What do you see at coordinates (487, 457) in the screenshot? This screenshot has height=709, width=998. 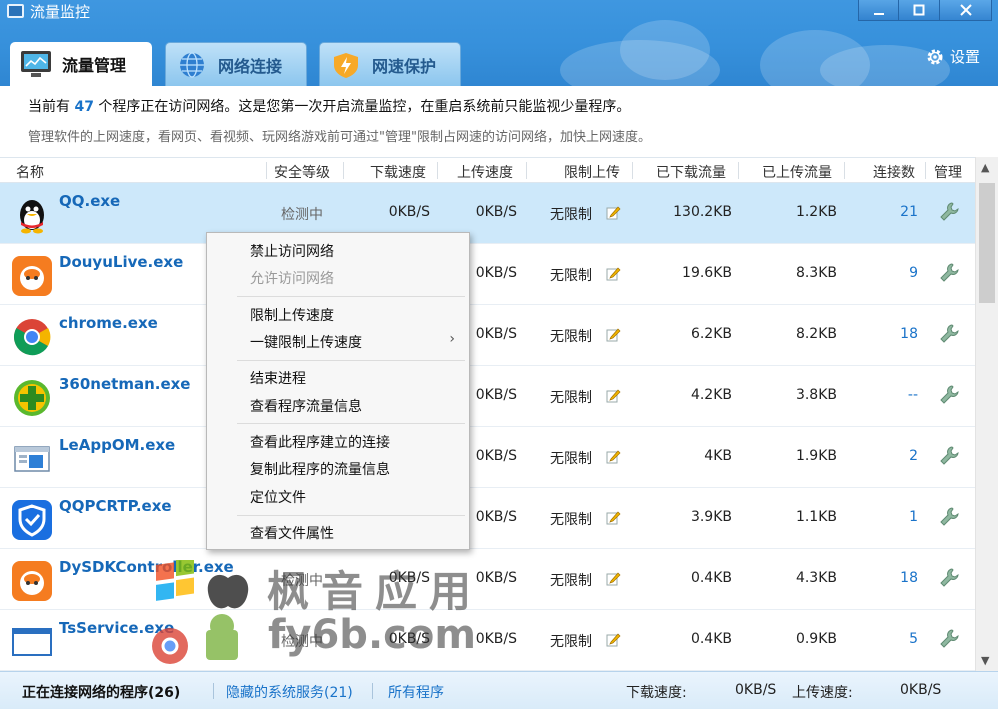 I see `table-row: LeAppOM.exe 0KB/S 无限制 4KB 1.9KB 2` at bounding box center [487, 457].